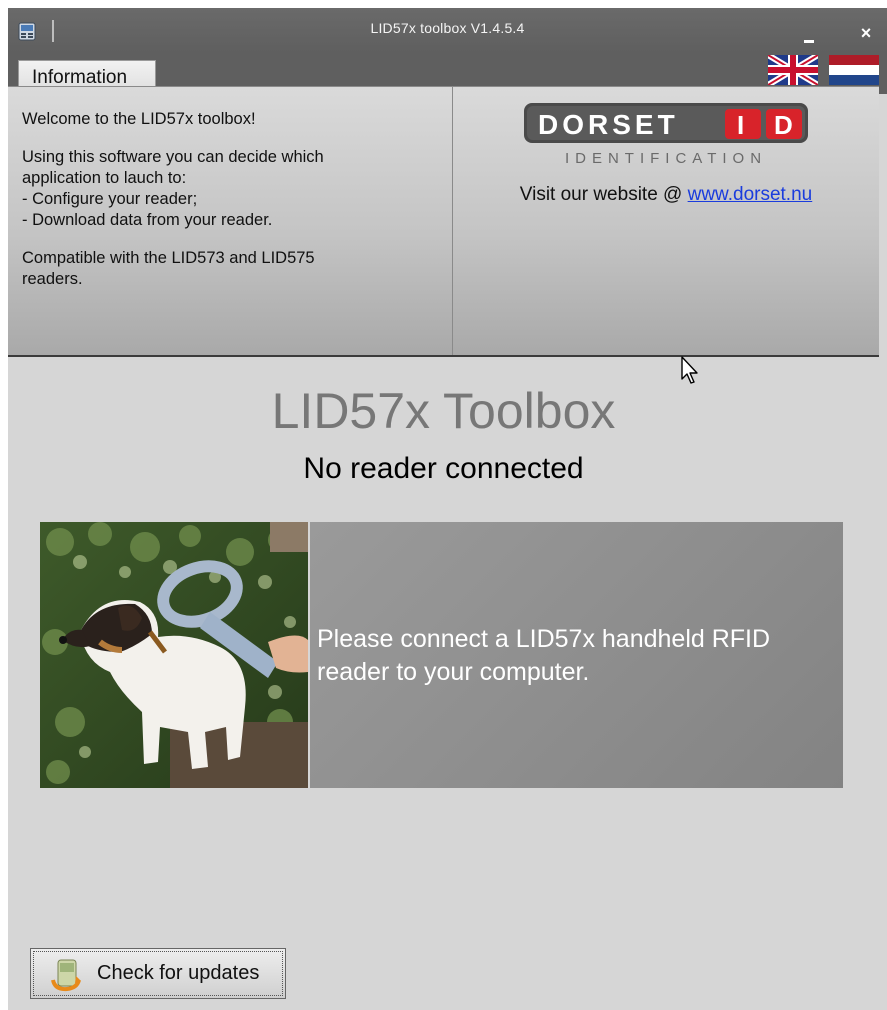 This screenshot has height=1010, width=887. What do you see at coordinates (147, 220) in the screenshot?
I see `option-download: - Download data from your reader.` at bounding box center [147, 220].